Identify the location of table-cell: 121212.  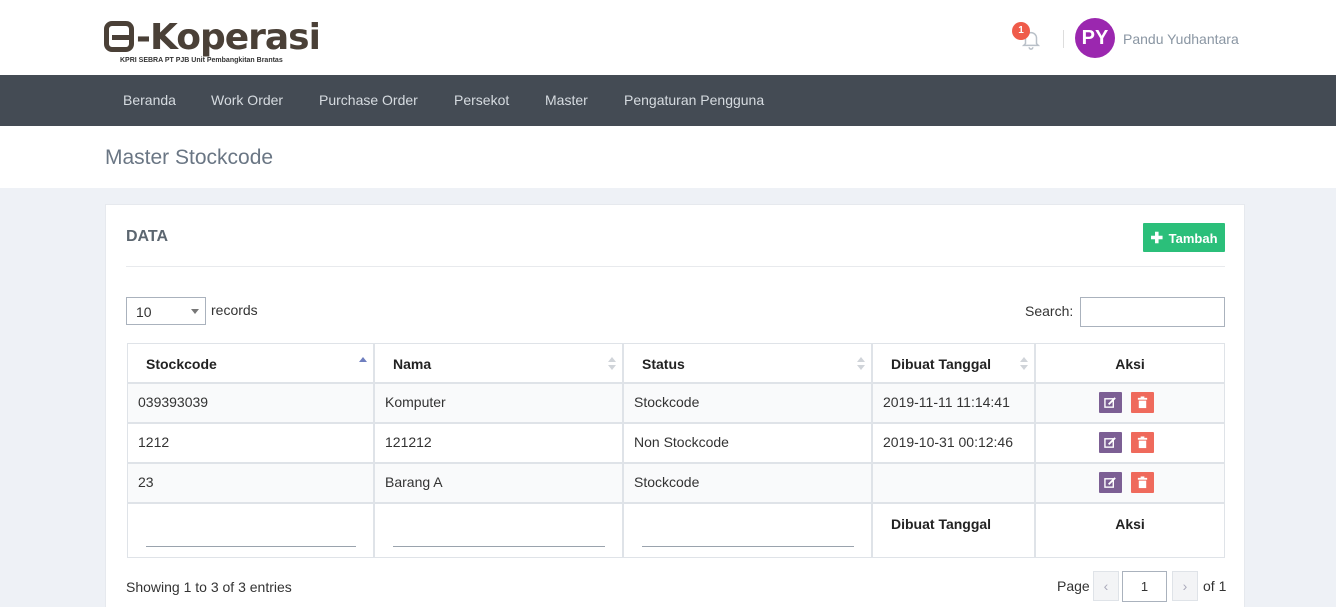
(498, 443).